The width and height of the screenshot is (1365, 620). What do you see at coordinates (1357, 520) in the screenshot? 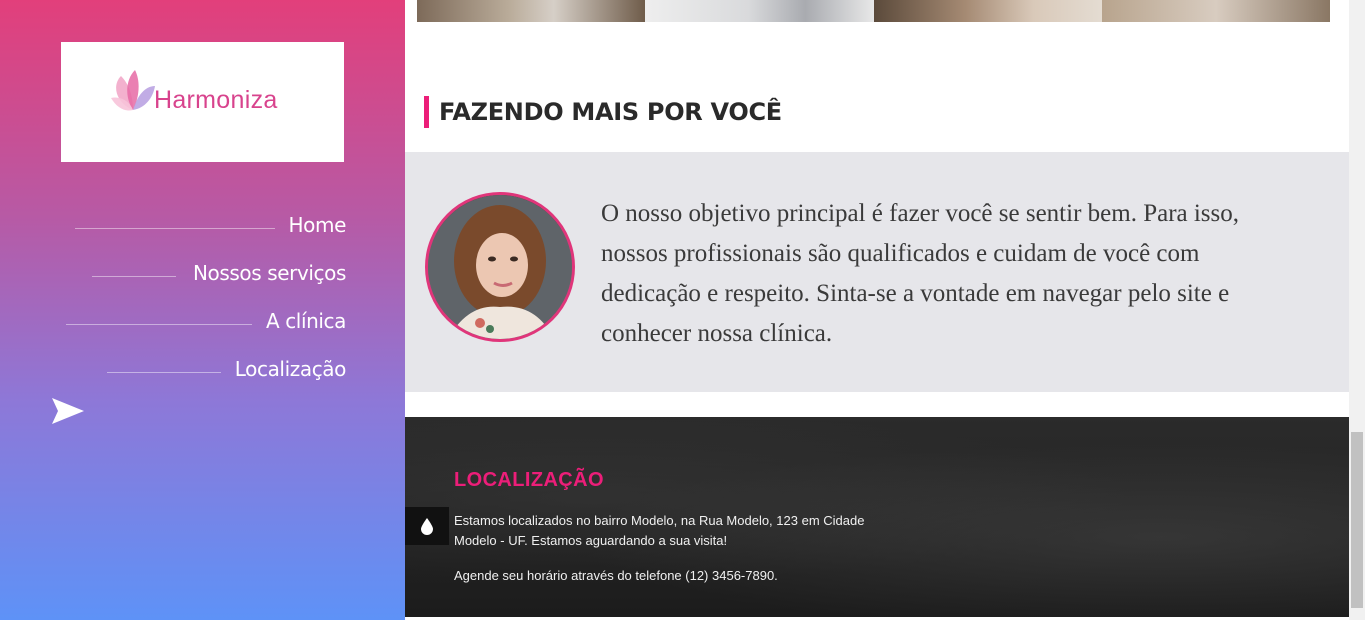
I see `scrollbar-thumb` at bounding box center [1357, 520].